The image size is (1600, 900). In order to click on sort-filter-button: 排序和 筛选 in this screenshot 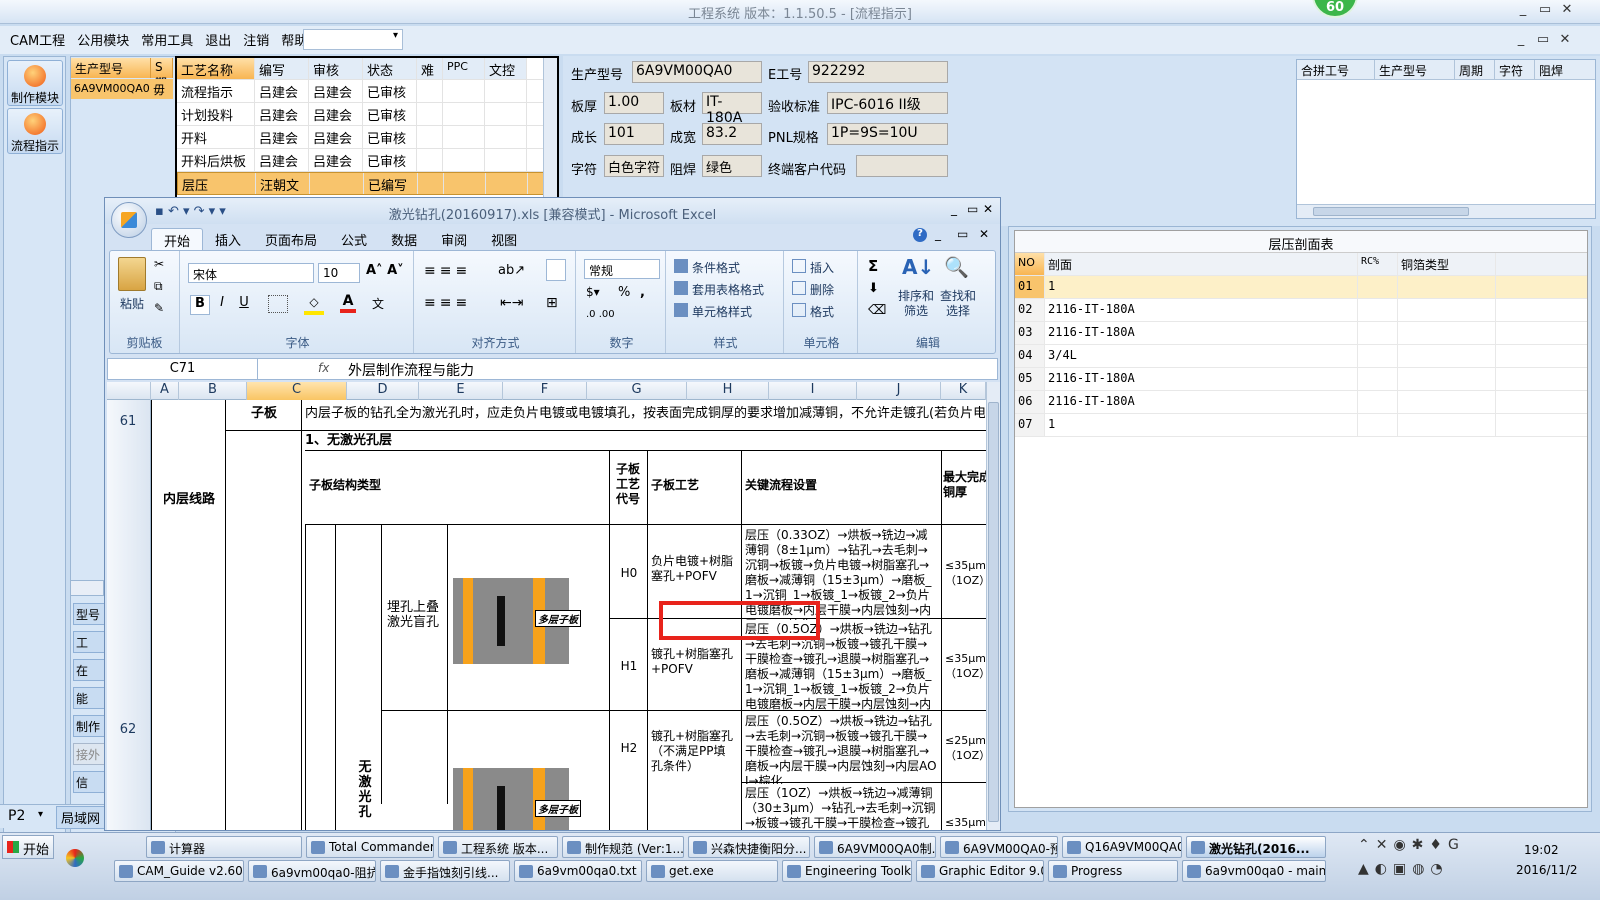, I will do `click(916, 304)`.